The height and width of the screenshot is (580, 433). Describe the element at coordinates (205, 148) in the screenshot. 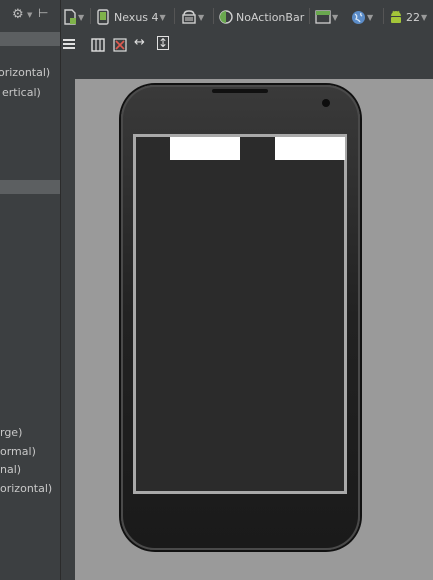

I see `view-placeholder-left` at that location.